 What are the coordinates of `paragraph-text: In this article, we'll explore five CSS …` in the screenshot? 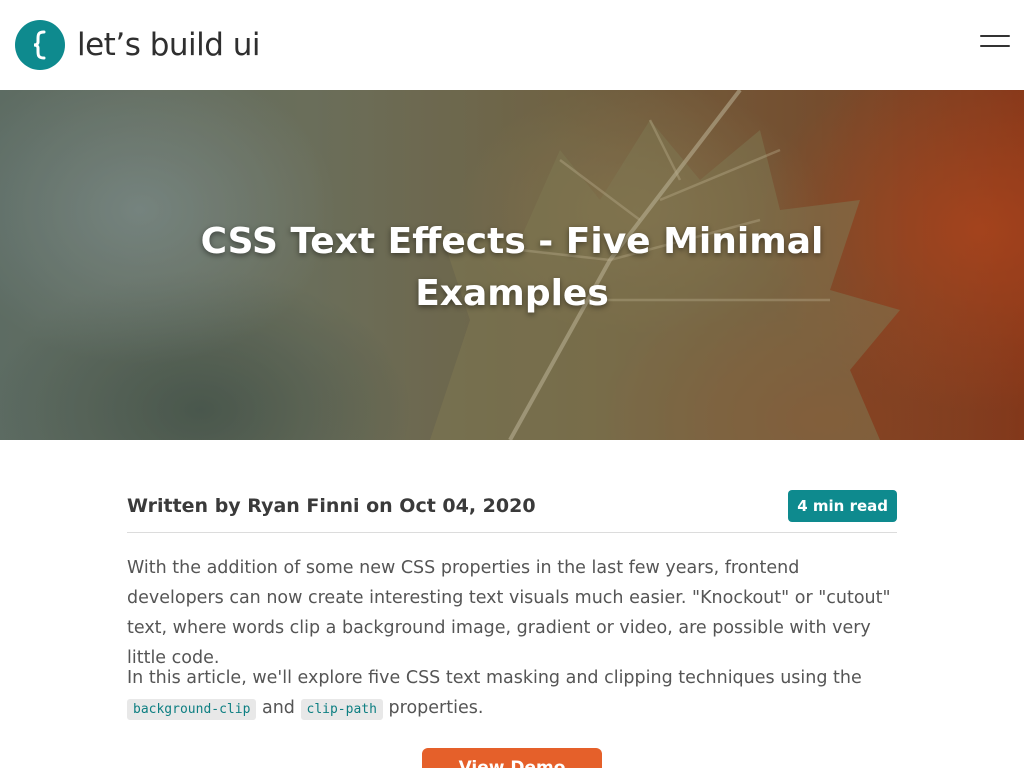 It's located at (494, 678).